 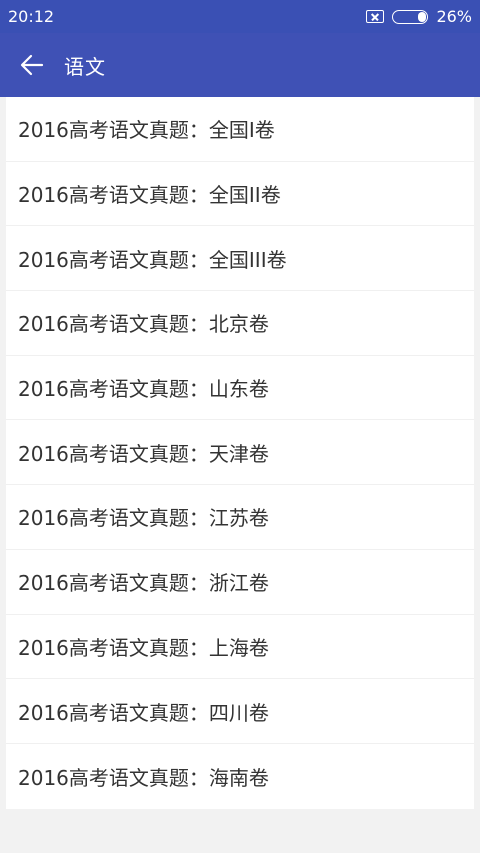 What do you see at coordinates (143, 389) in the screenshot?
I see `list-item-label: 2016高考语文真题：山东卷` at bounding box center [143, 389].